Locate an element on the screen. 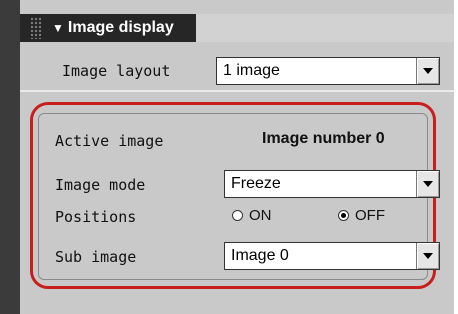  positions-on-radio: ON is located at coordinates (252, 215).